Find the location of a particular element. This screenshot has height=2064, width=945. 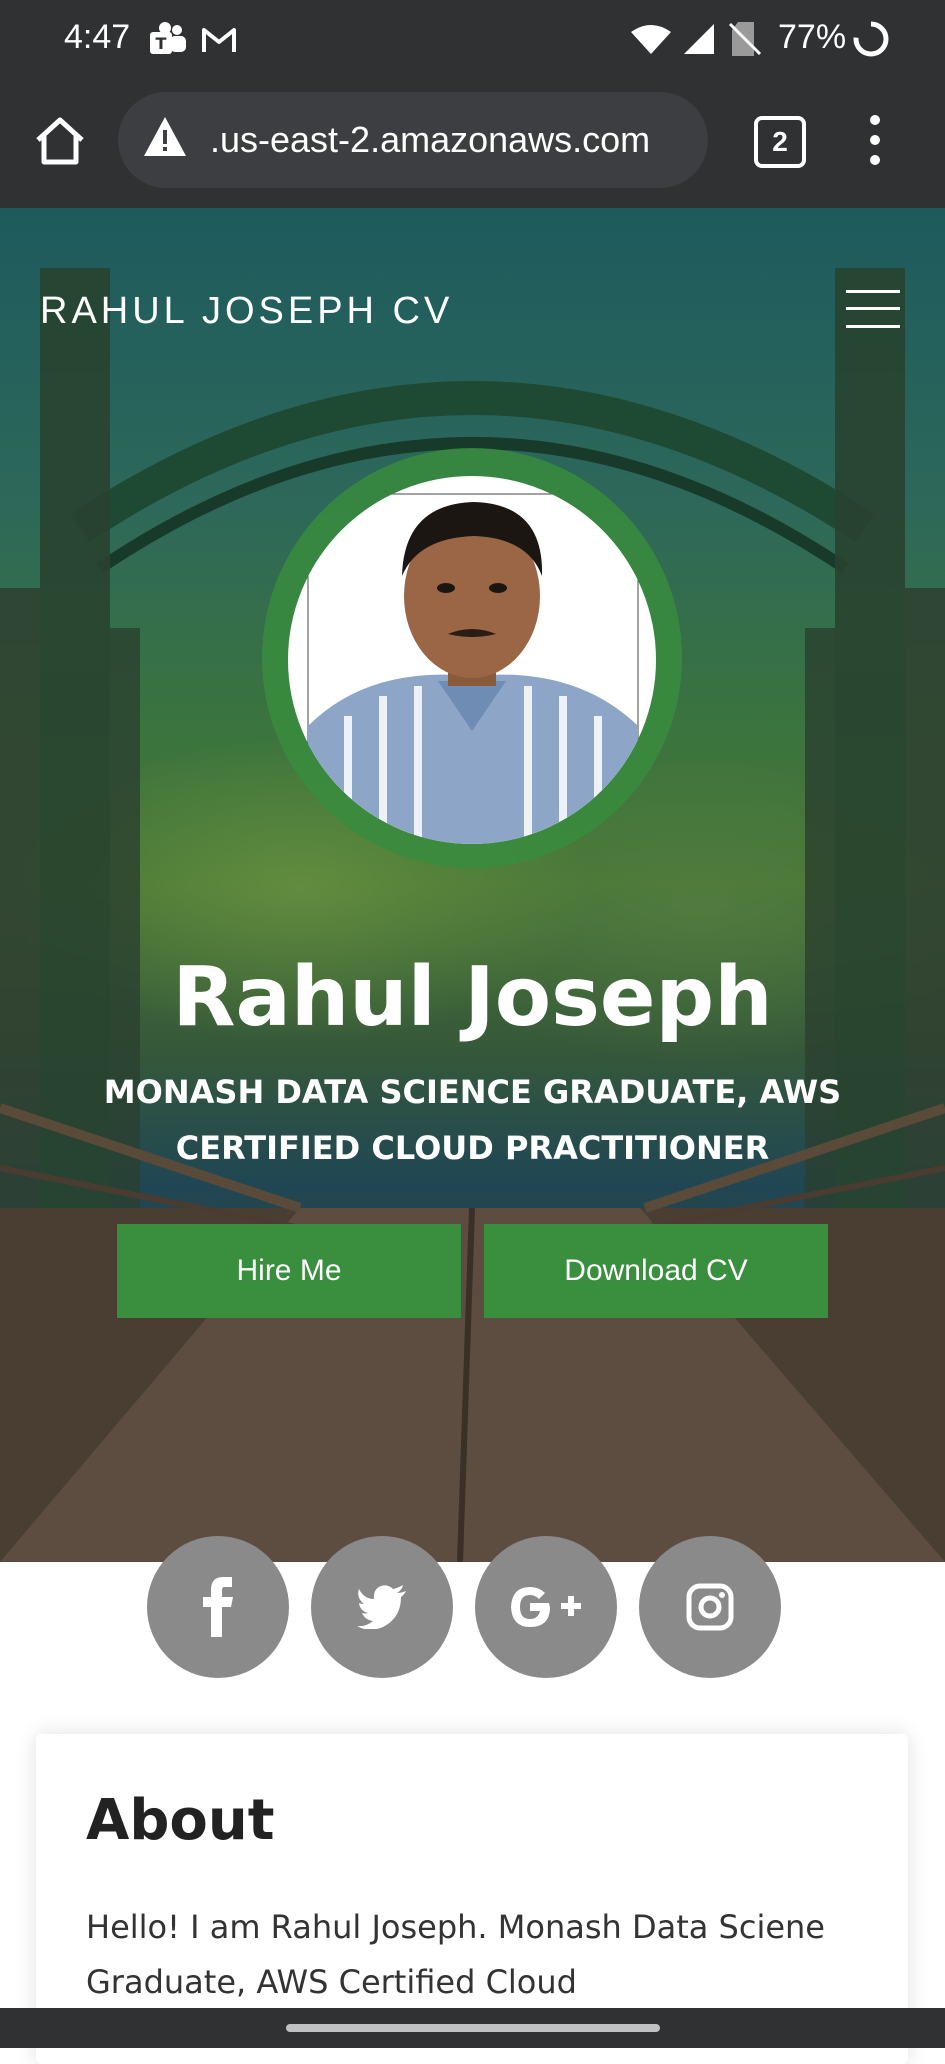

wifi-icon is located at coordinates (651, 39).